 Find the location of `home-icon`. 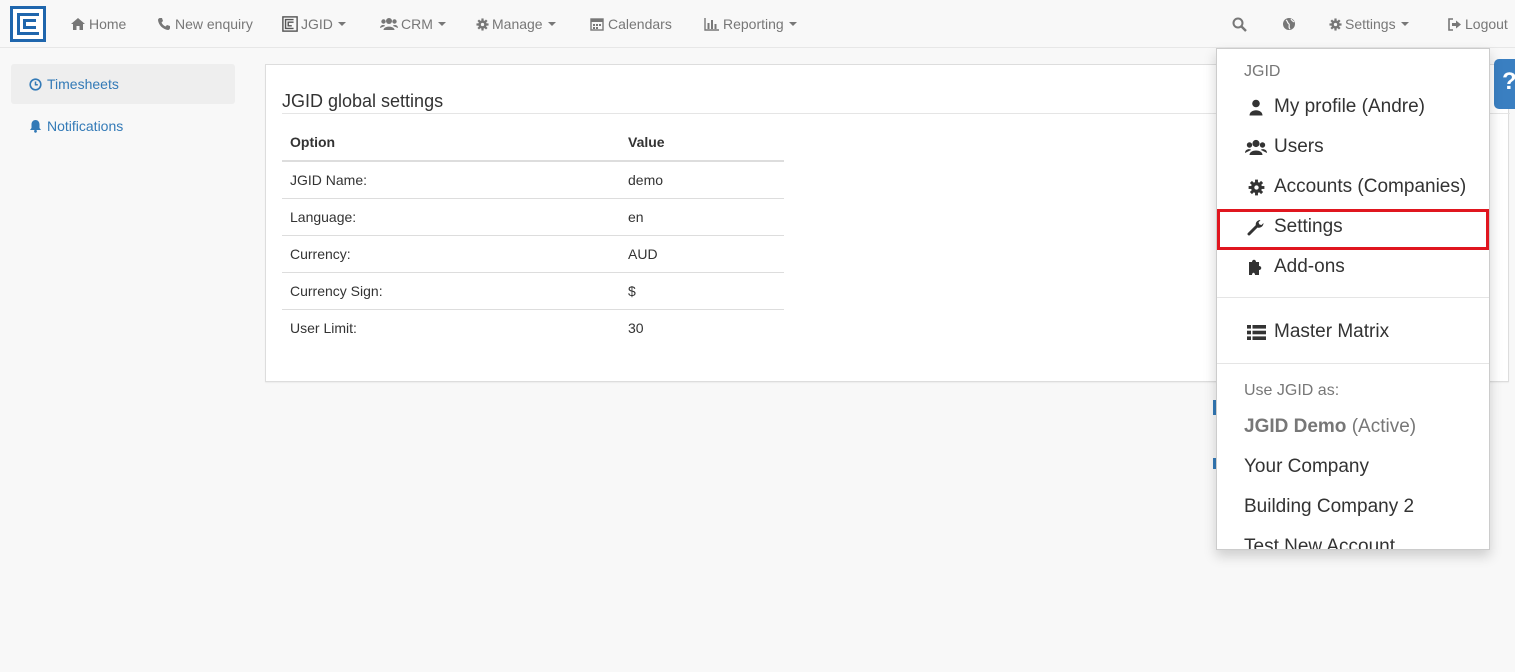

home-icon is located at coordinates (78, 24).